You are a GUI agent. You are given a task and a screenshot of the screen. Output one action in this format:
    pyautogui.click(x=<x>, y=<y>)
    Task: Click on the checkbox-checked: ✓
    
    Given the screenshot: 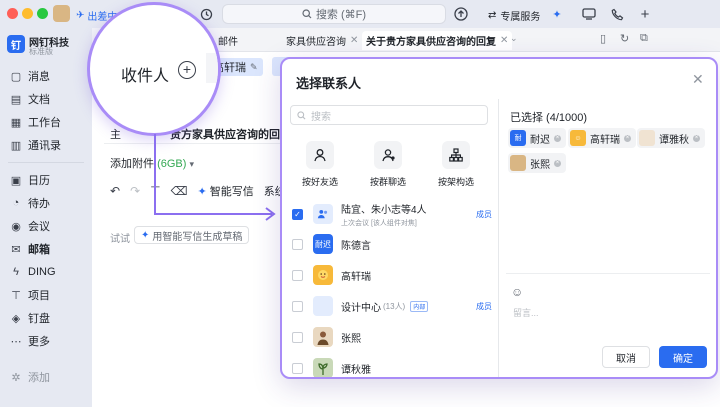 What is the action you would take?
    pyautogui.click(x=297, y=214)
    